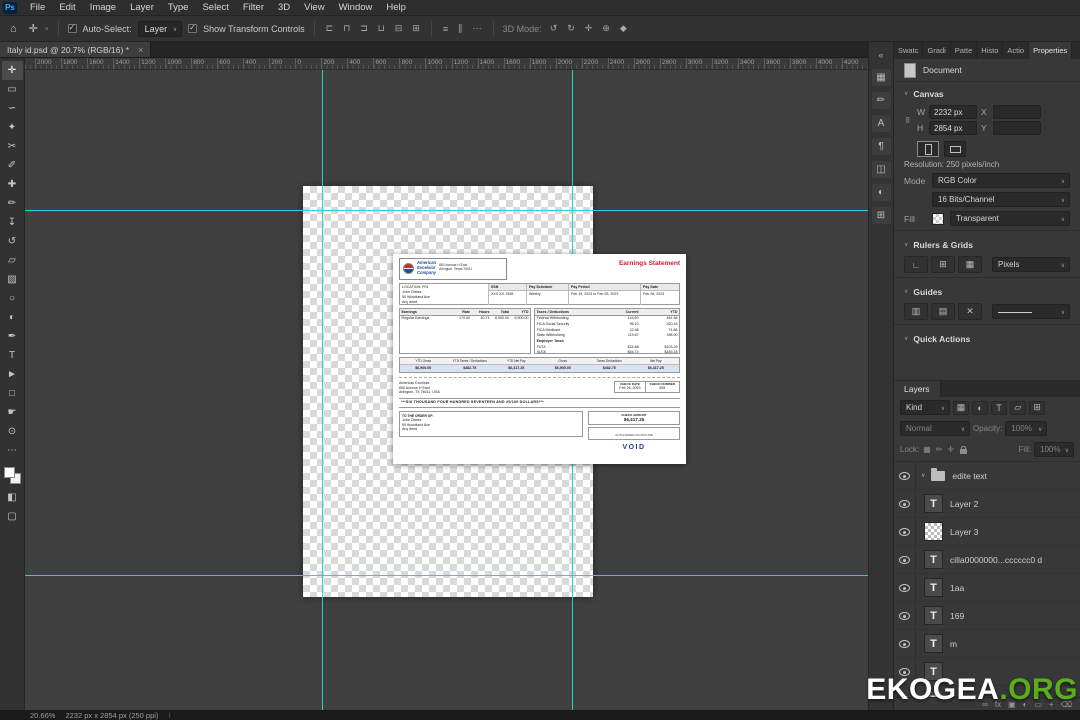 The width and height of the screenshot is (1080, 720). Describe the element at coordinates (987, 244) in the screenshot. I see `rulers-grids-section-header: ∨ Rulers & Grids` at that location.